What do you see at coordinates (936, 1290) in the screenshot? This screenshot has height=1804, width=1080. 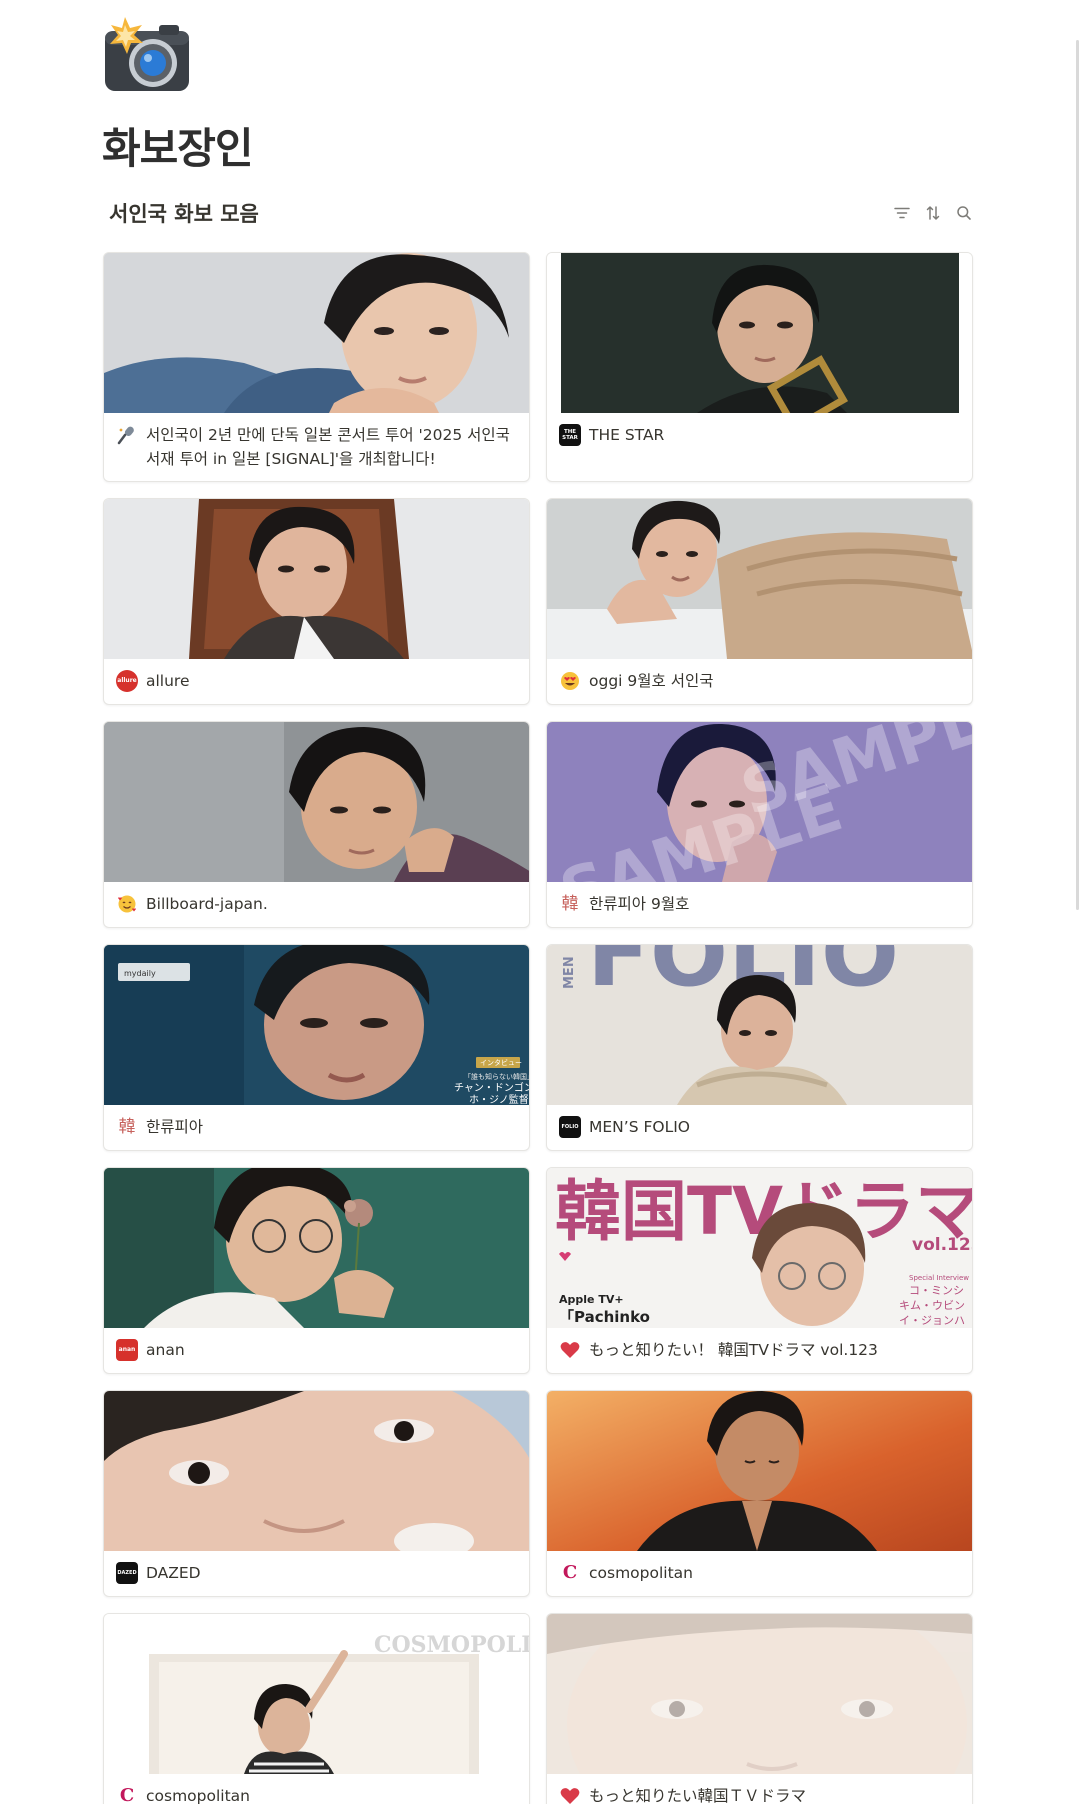 I see `cover-side-line-1: コ・ミンシ` at bounding box center [936, 1290].